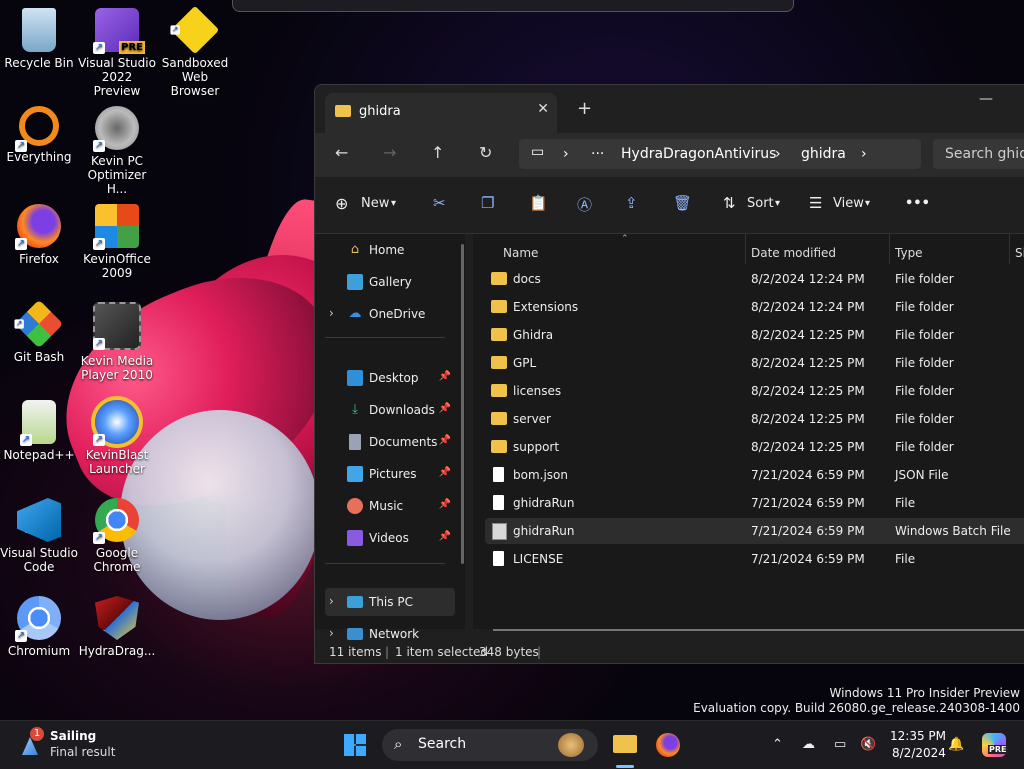  I want to click on volume-icon: 🔇, so click(868, 744).